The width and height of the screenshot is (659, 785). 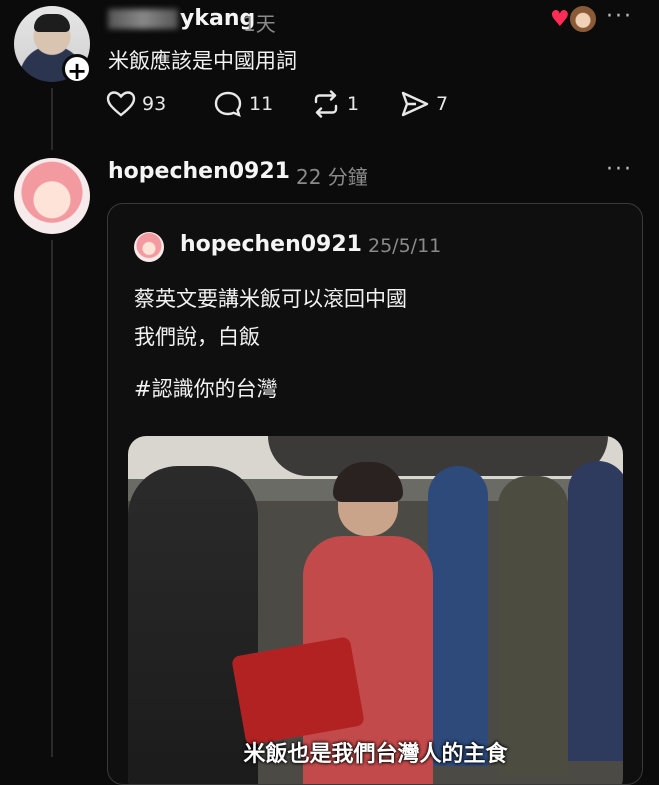 I want to click on share-button: 7, so click(x=424, y=104).